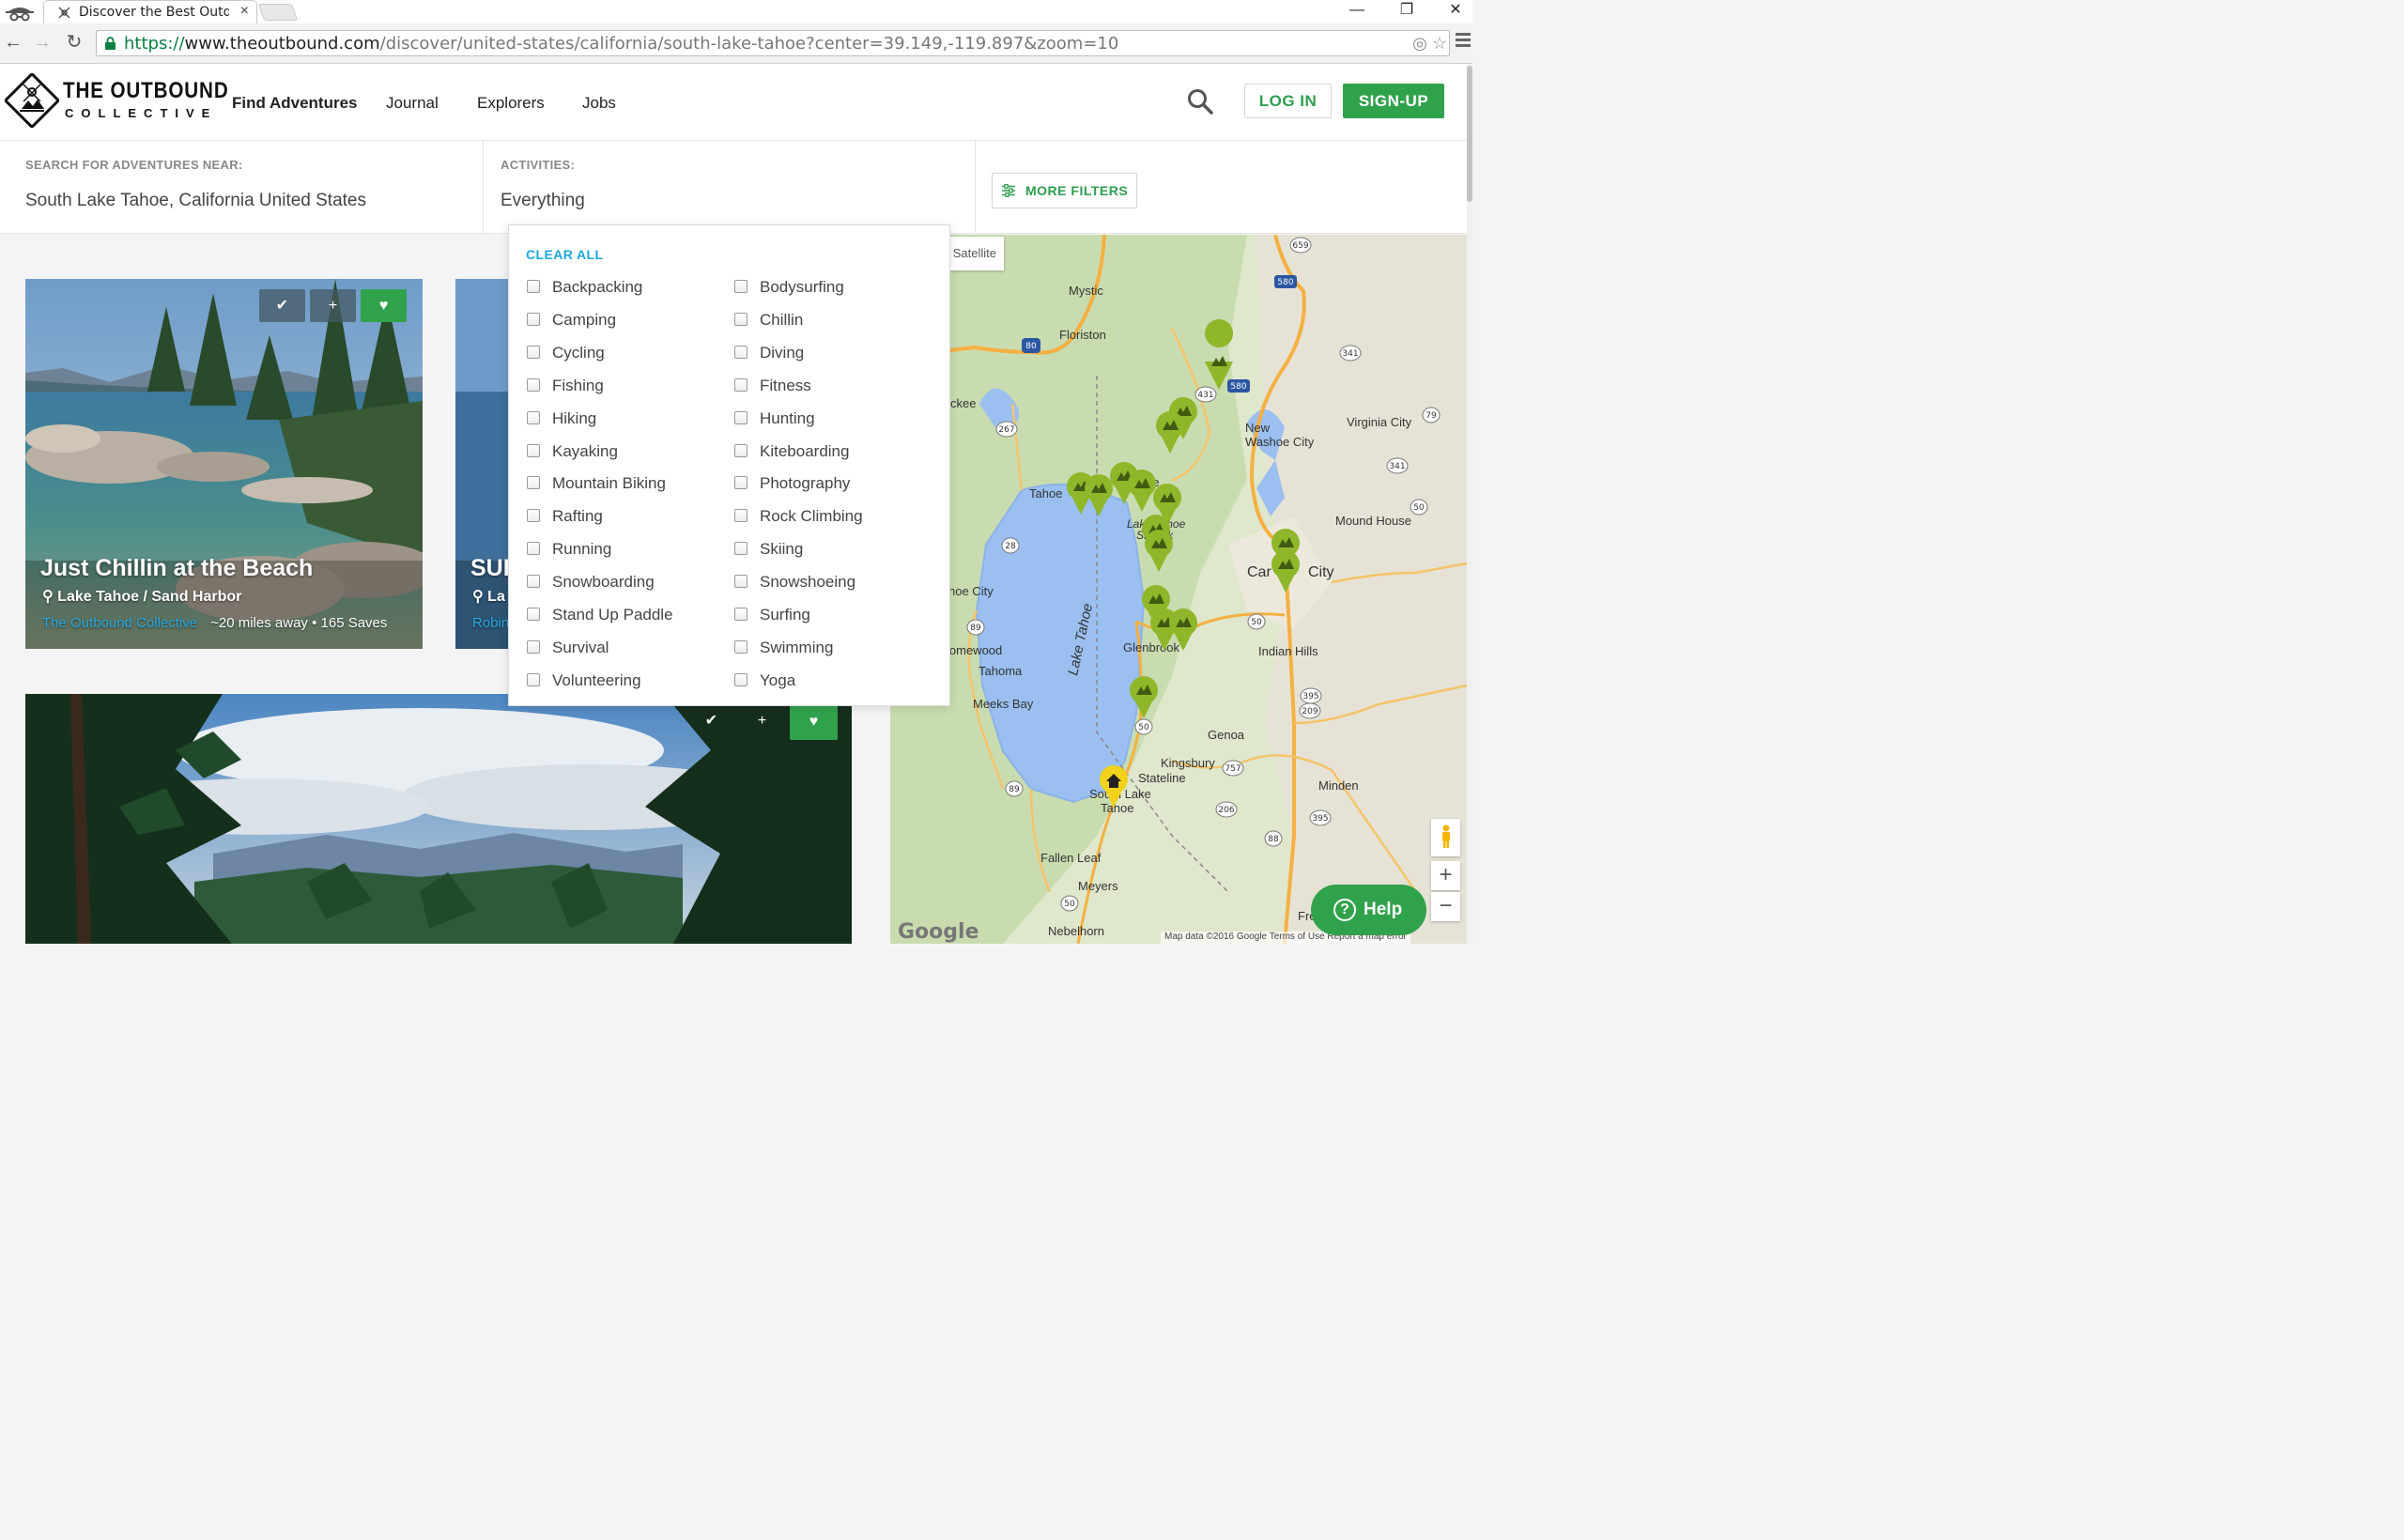 The height and width of the screenshot is (1540, 2404). I want to click on site-logo: THE OUTBOUND COLLECTIVE, so click(116, 100).